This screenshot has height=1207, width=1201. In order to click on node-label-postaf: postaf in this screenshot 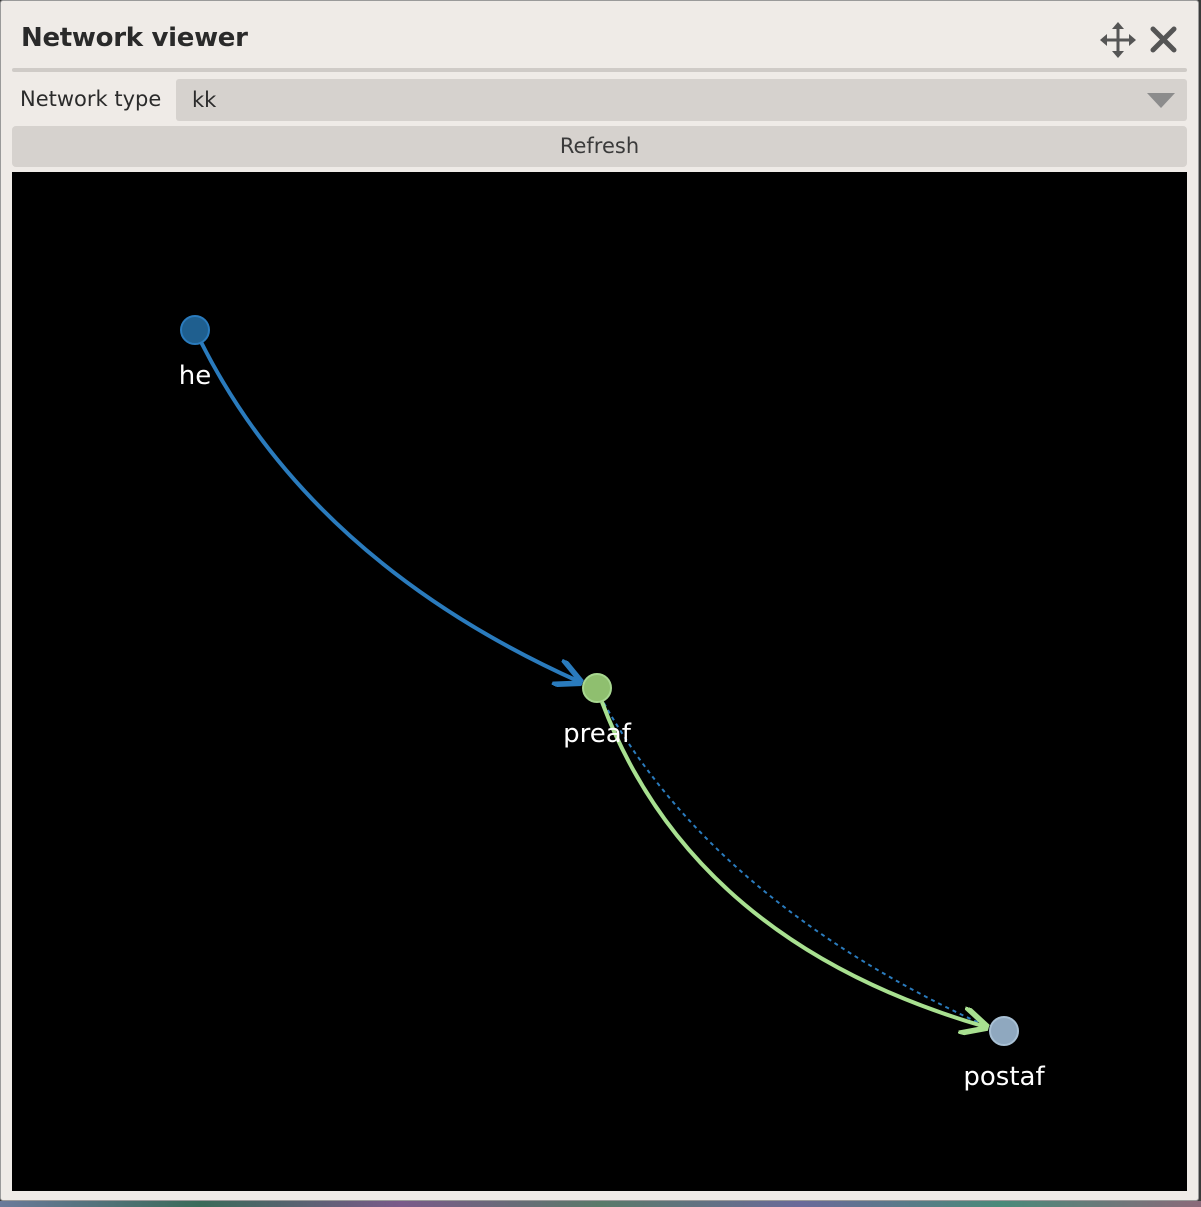, I will do `click(1004, 1077)`.